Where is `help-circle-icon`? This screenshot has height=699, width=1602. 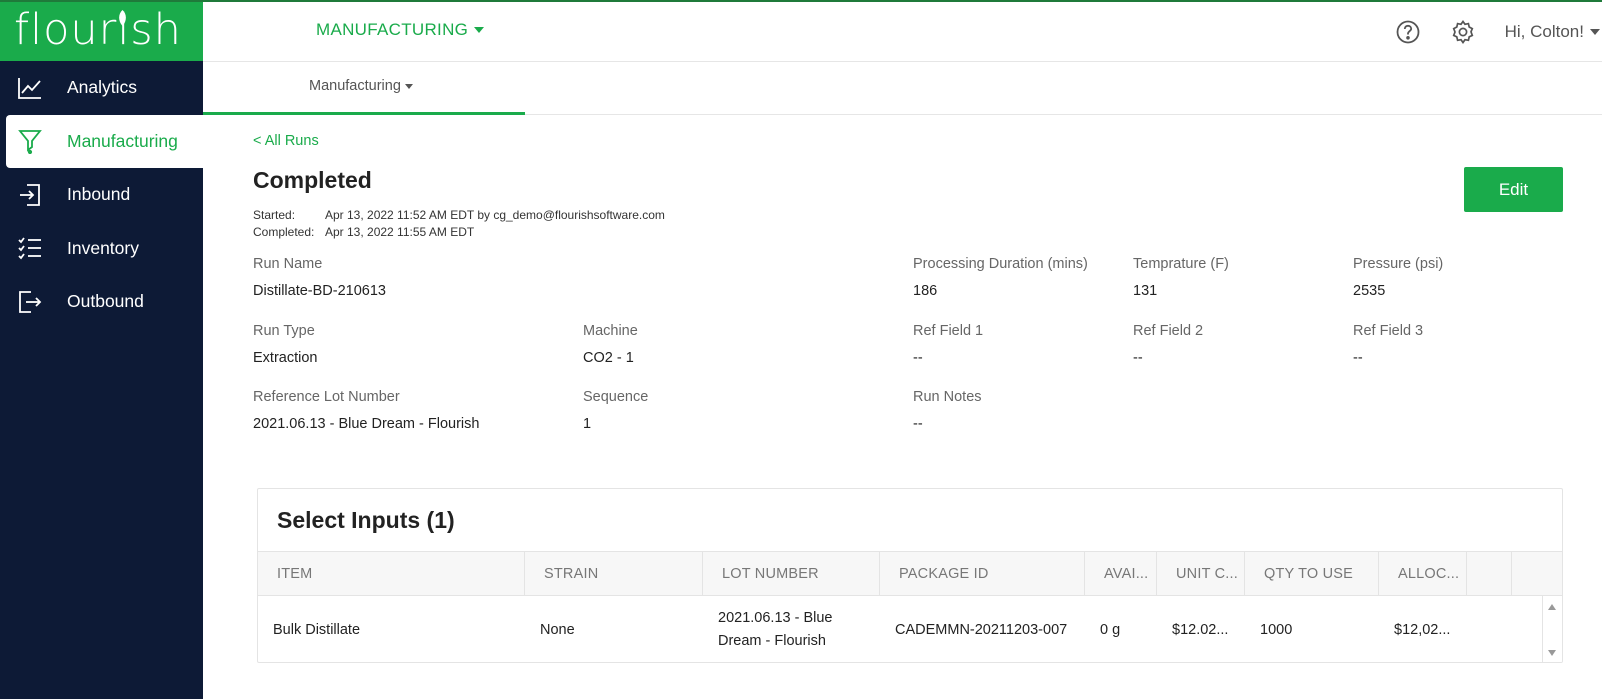 help-circle-icon is located at coordinates (1408, 32).